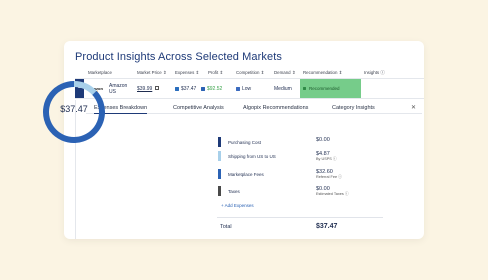 Image resolution: width=488 pixels, height=280 pixels. I want to click on close-icon: ✕, so click(413, 107).